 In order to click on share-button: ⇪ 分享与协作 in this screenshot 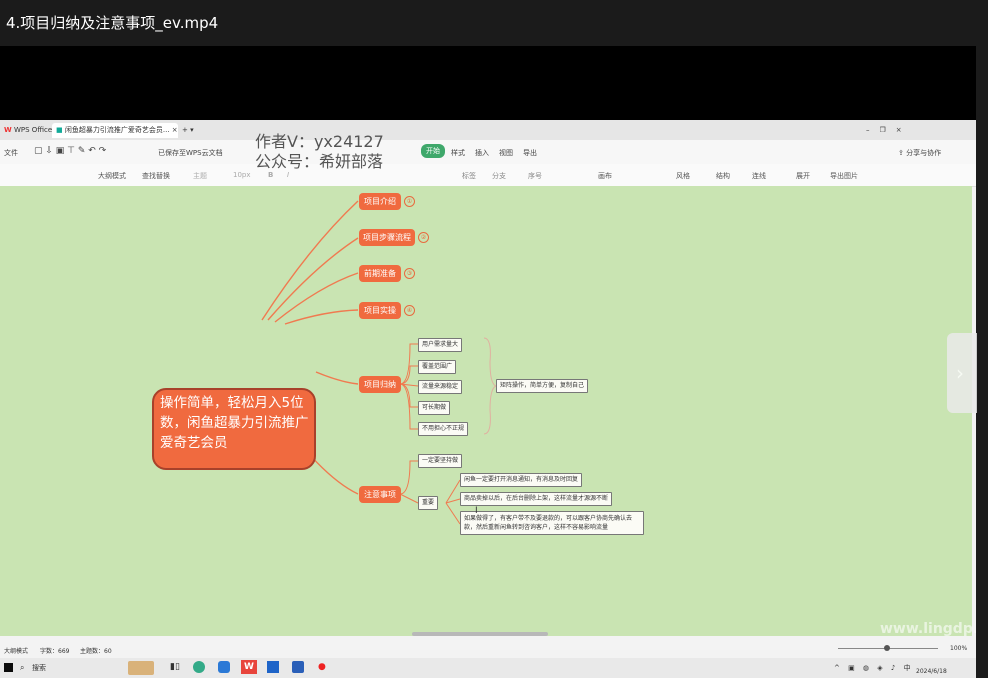, I will do `click(919, 153)`.